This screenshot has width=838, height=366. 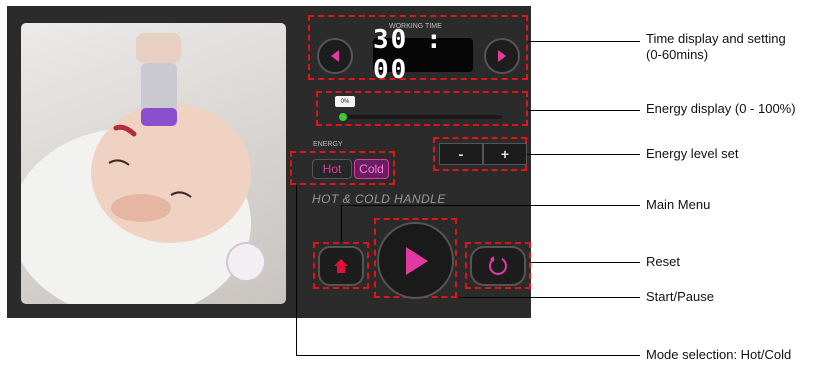 What do you see at coordinates (505, 154) in the screenshot?
I see `energy-plus-button: +` at bounding box center [505, 154].